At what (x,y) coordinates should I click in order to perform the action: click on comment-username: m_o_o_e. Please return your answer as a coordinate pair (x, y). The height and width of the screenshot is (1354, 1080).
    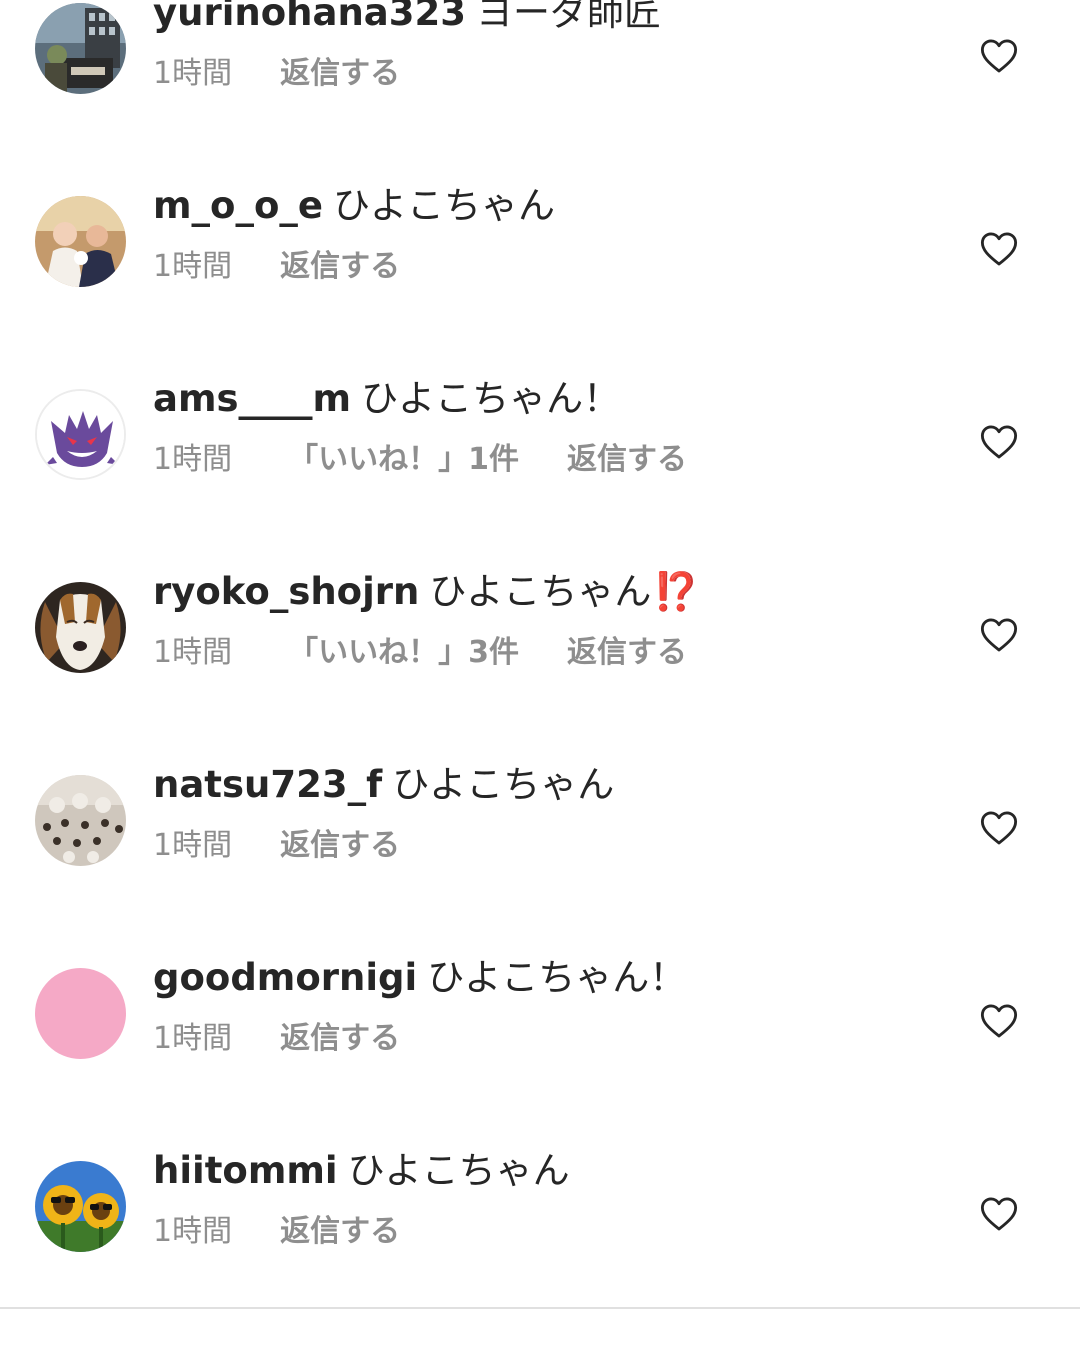
    Looking at the image, I should click on (238, 205).